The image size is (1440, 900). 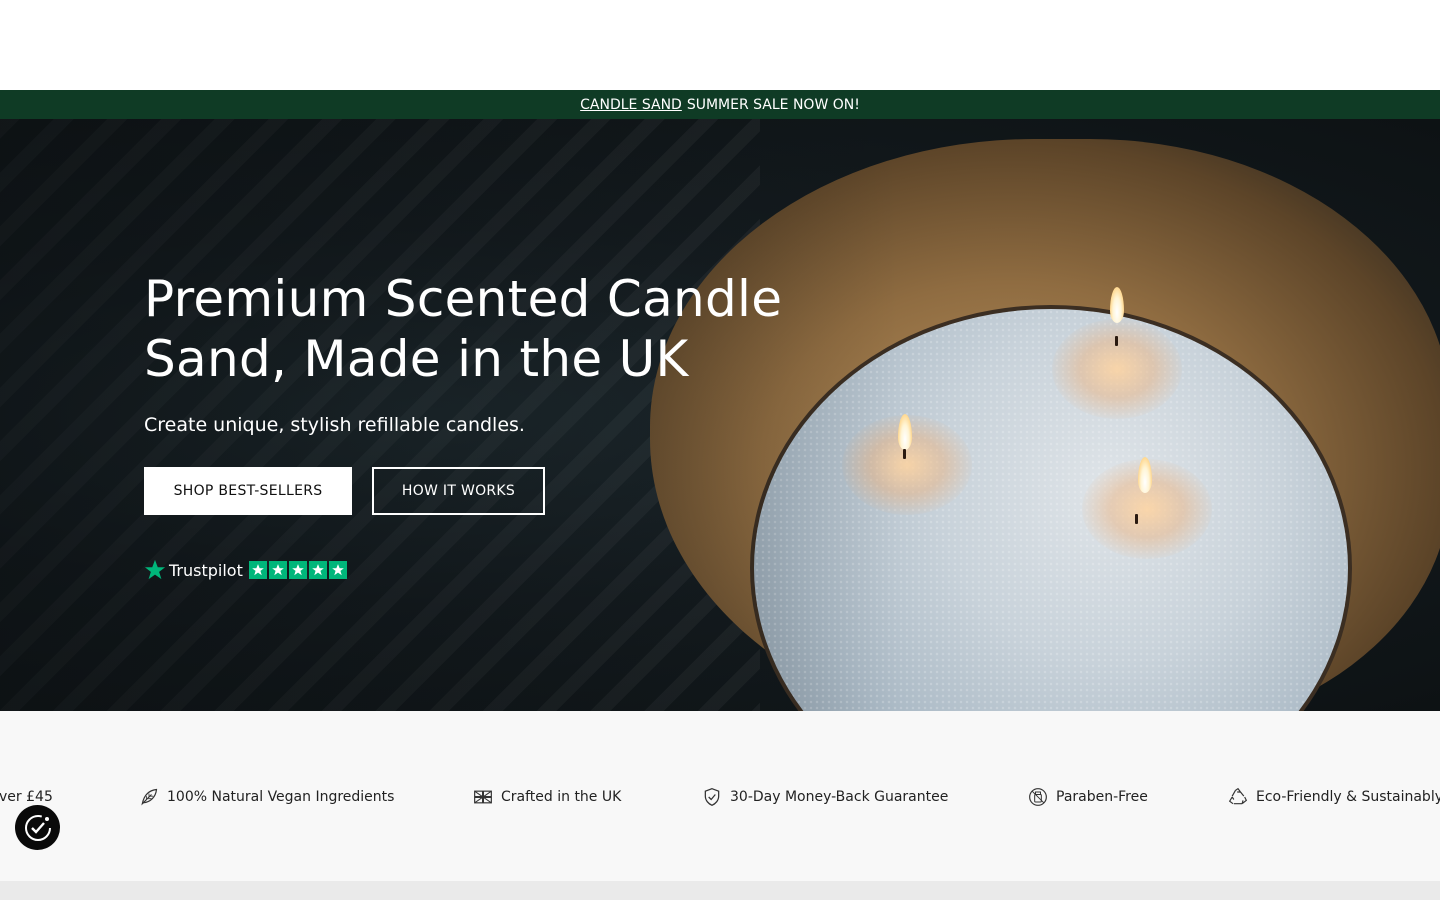 I want to click on feature-label: 100% Natural Vegan Ingredients, so click(x=281, y=797).